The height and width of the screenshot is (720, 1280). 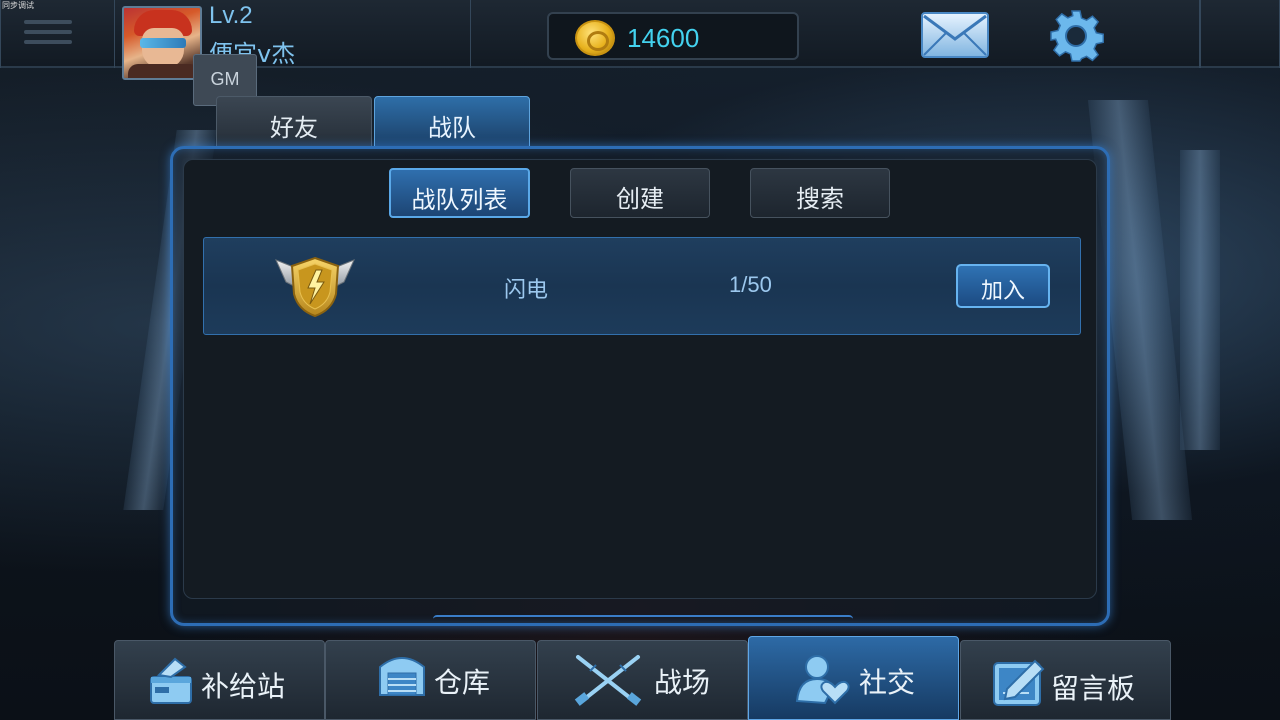 What do you see at coordinates (822, 680) in the screenshot?
I see `social-icon` at bounding box center [822, 680].